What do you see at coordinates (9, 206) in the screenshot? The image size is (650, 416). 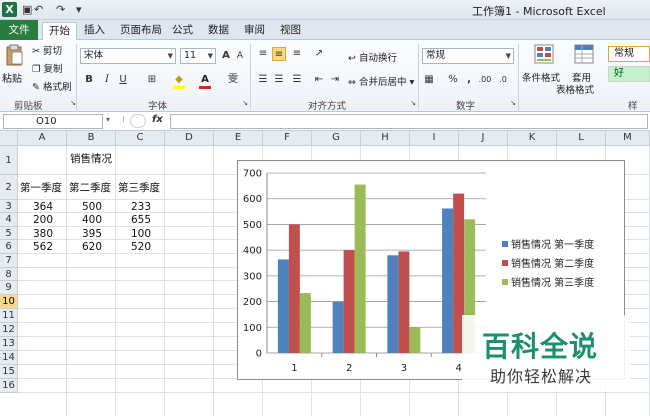 I see `row-header-3: 3` at bounding box center [9, 206].